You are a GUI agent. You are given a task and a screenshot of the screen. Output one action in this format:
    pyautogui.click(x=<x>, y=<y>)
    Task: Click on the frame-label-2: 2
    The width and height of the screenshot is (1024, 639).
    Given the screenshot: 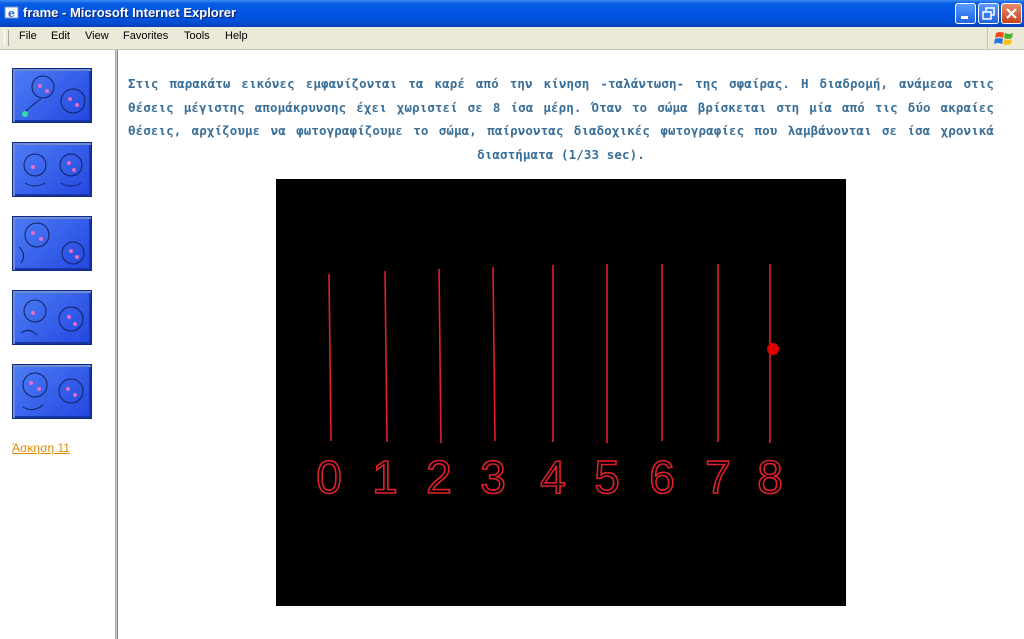 What is the action you would take?
    pyautogui.click(x=439, y=477)
    